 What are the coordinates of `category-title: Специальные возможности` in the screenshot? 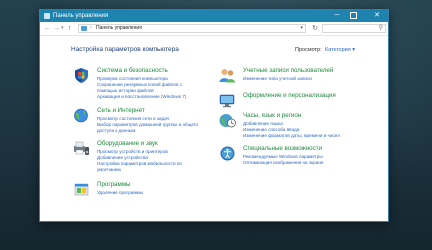 It's located at (282, 149).